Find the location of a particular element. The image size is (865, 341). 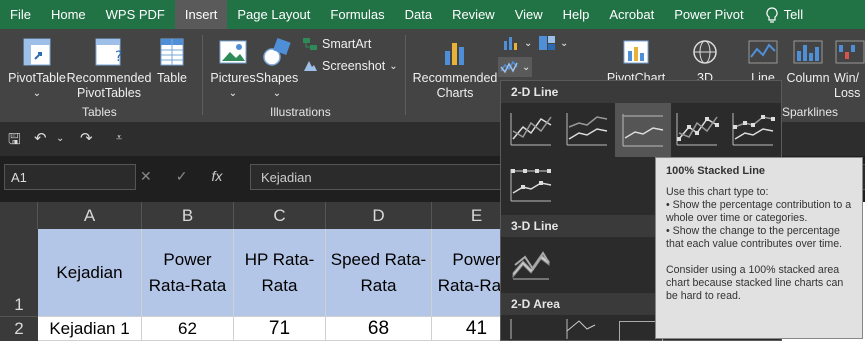

recommended-pivottables-button: ? Recommended PivotTables is located at coordinates (109, 69).